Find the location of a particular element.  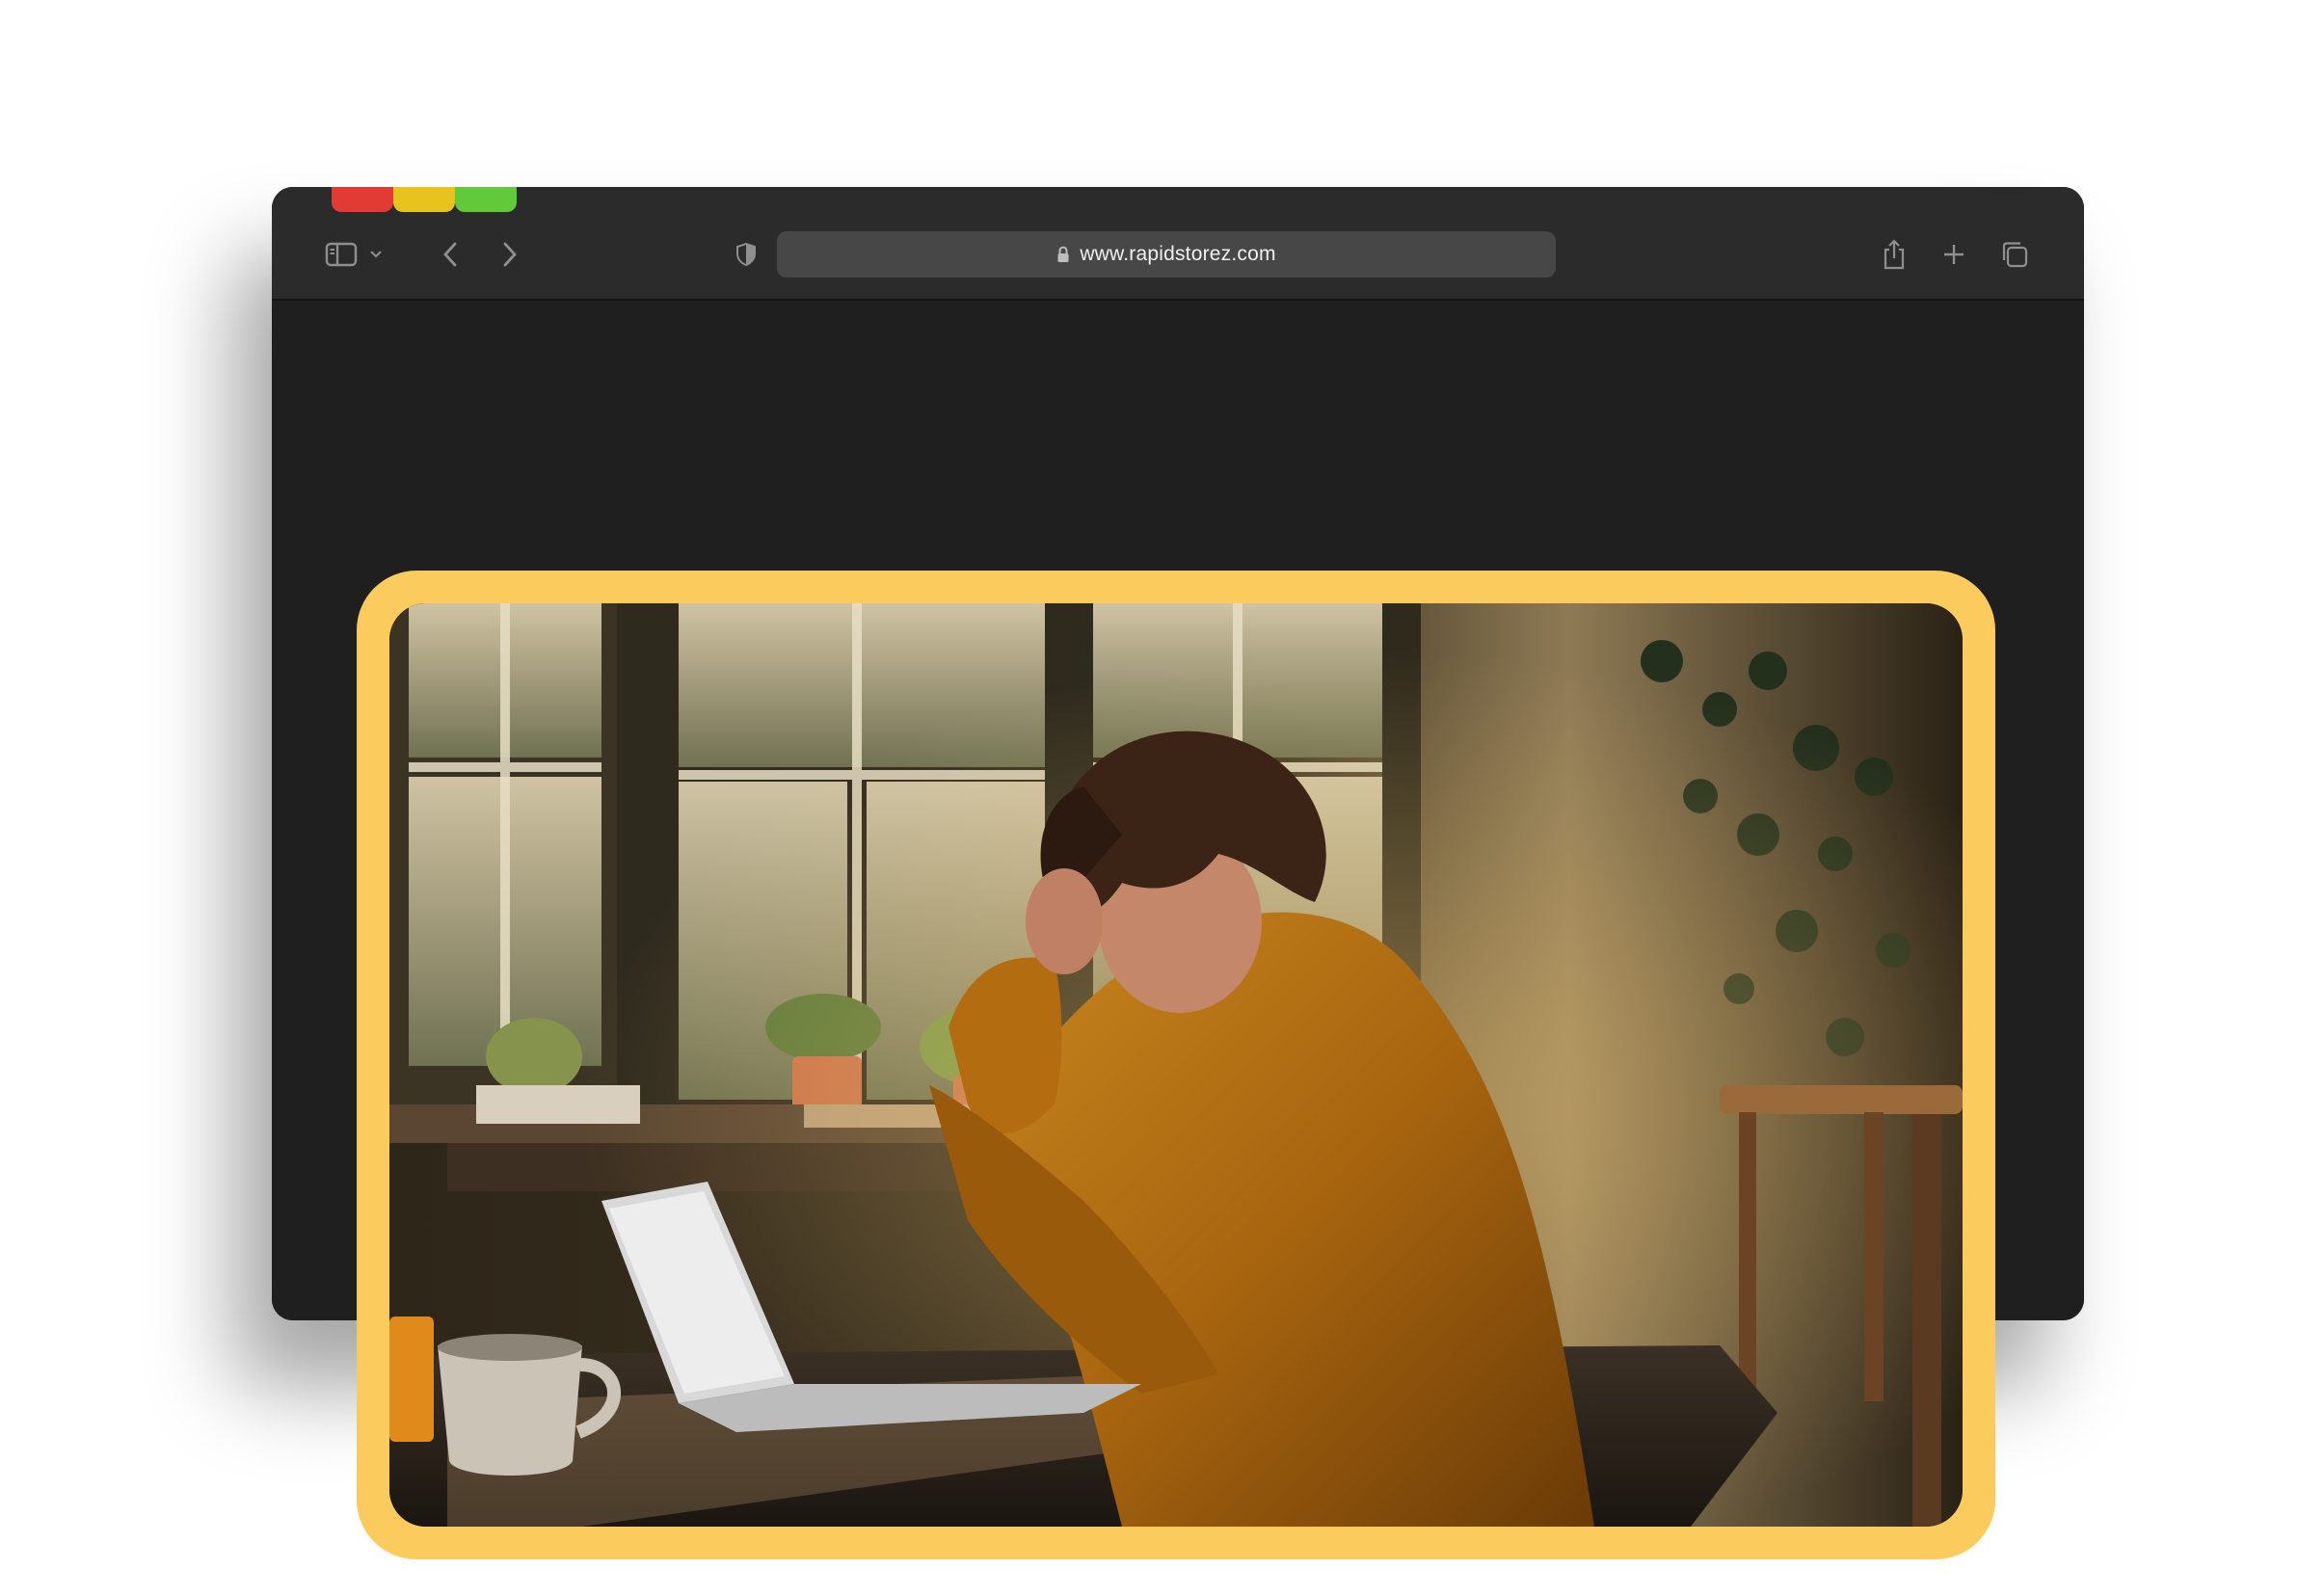

browser-toolbar: www.rapidstorez.com is located at coordinates (1178, 244).